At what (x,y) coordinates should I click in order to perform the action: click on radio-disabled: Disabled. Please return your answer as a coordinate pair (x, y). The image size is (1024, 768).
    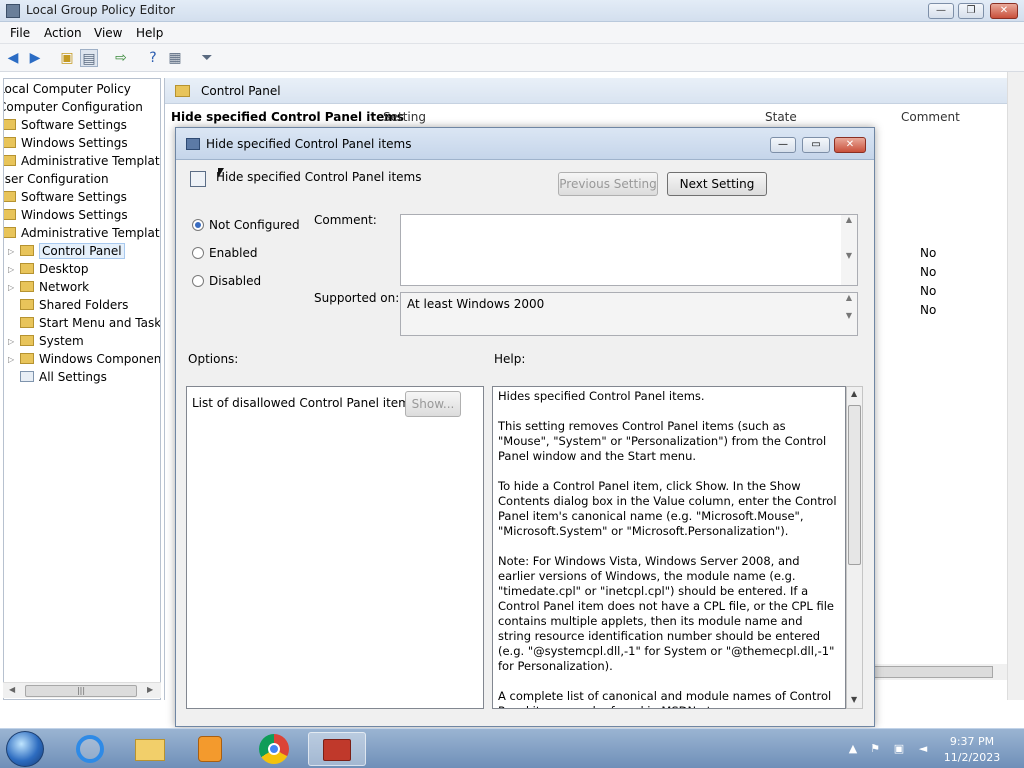
    Looking at the image, I should click on (226, 281).